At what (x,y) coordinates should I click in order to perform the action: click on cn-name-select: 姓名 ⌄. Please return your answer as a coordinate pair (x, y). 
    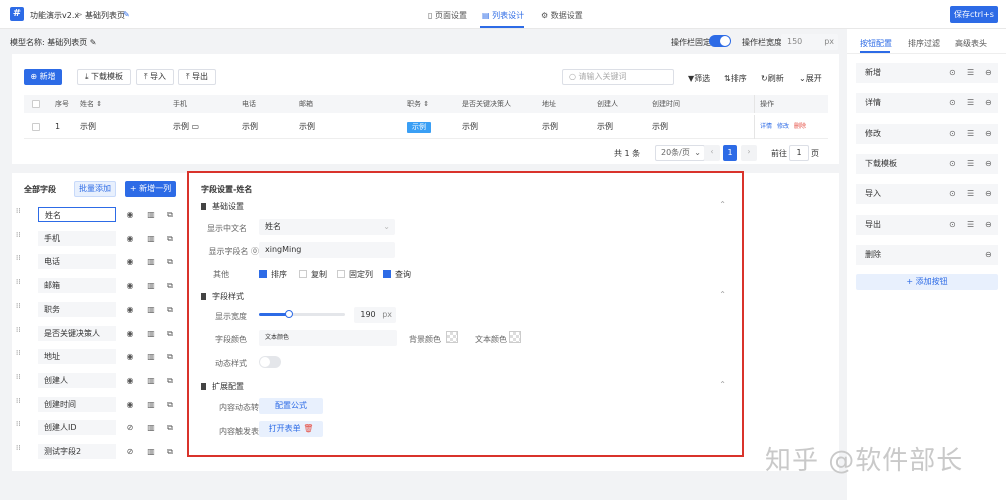
    Looking at the image, I should click on (327, 227).